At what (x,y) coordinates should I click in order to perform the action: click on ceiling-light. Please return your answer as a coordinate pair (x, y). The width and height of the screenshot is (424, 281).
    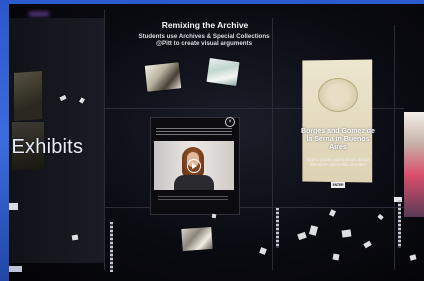
    Looking at the image, I should click on (39, 14).